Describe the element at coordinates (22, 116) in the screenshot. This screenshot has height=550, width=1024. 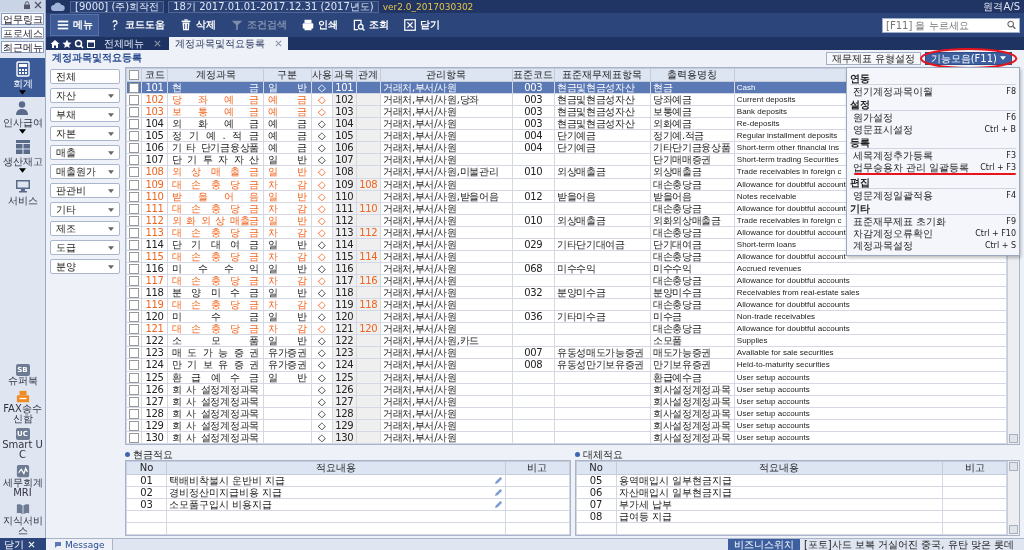
I see `module-item: 인사급여` at that location.